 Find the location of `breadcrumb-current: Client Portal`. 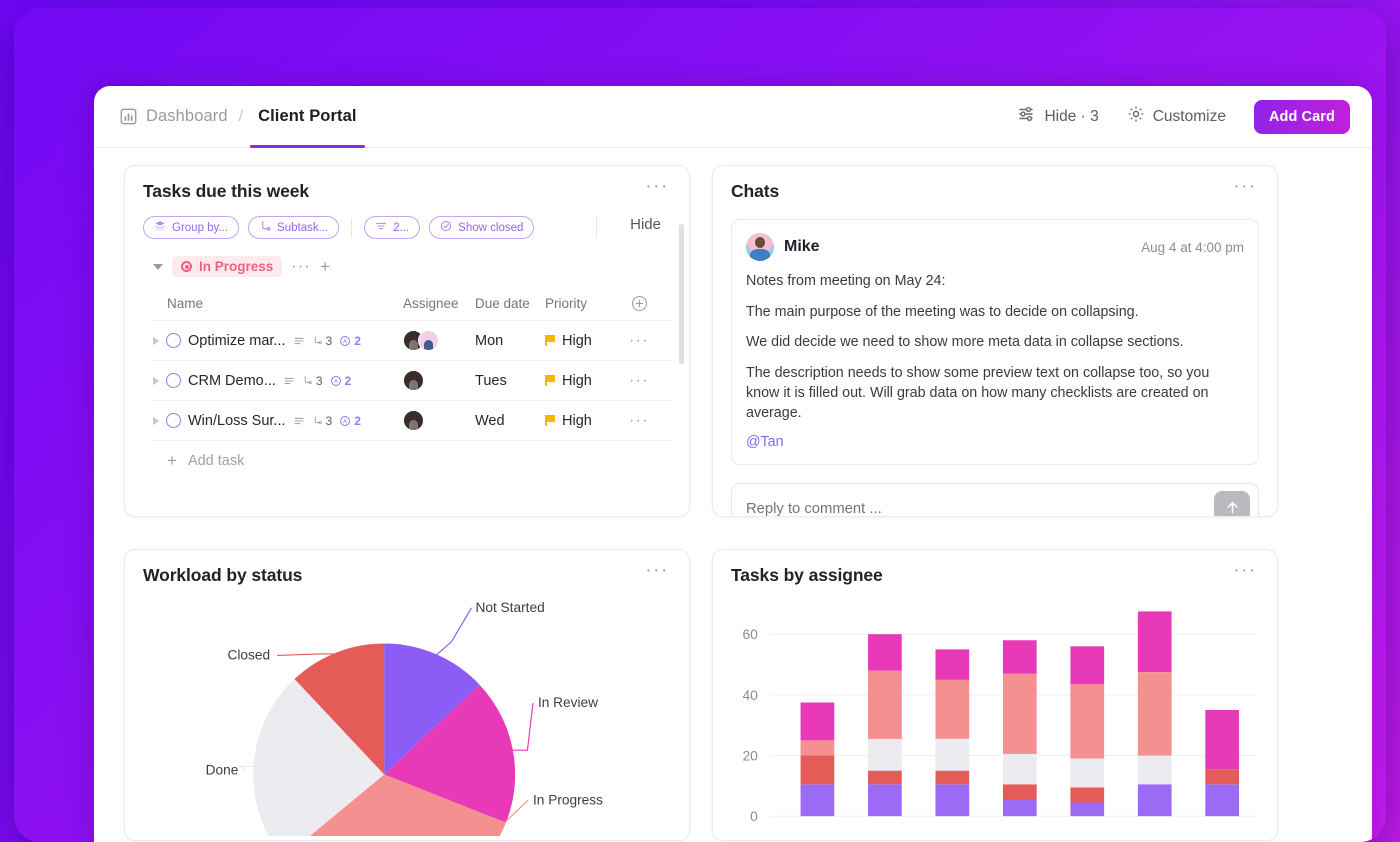

breadcrumb-current: Client Portal is located at coordinates (307, 116).